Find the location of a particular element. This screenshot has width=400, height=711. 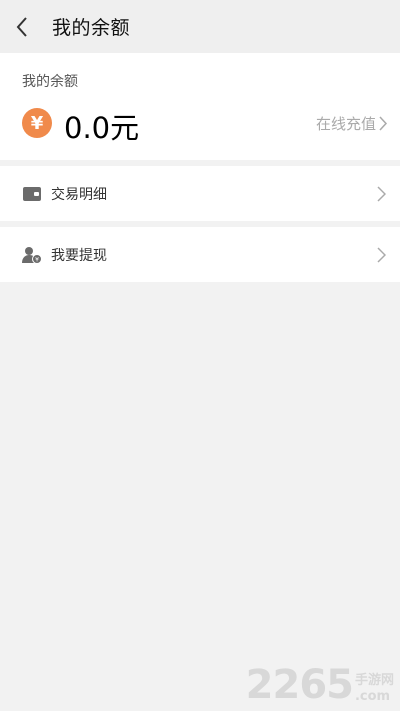

watermark-number: 2265 is located at coordinates (299, 685).